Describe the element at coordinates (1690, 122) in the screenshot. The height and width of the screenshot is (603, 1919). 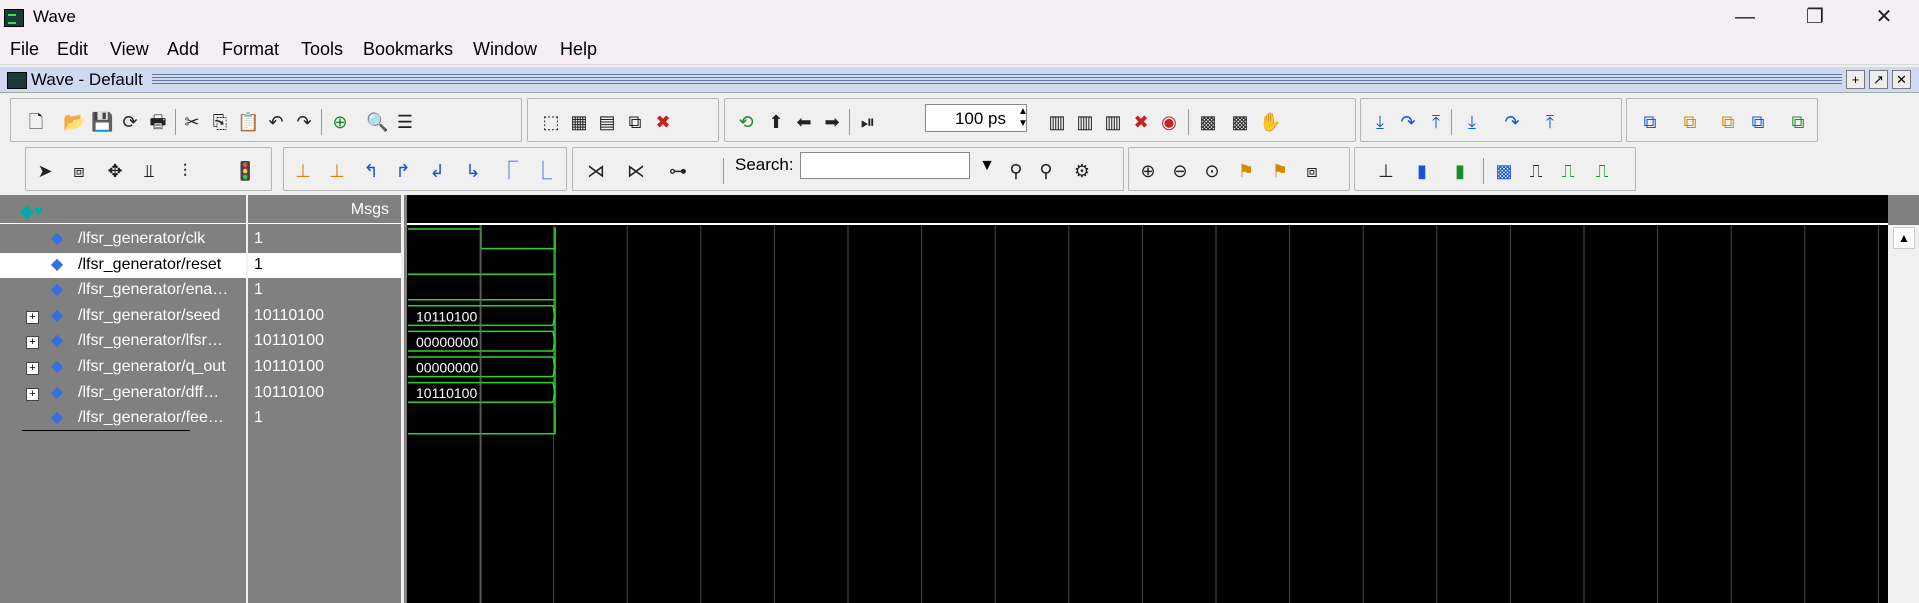
I see `bookmark-icon: ⧉` at that location.